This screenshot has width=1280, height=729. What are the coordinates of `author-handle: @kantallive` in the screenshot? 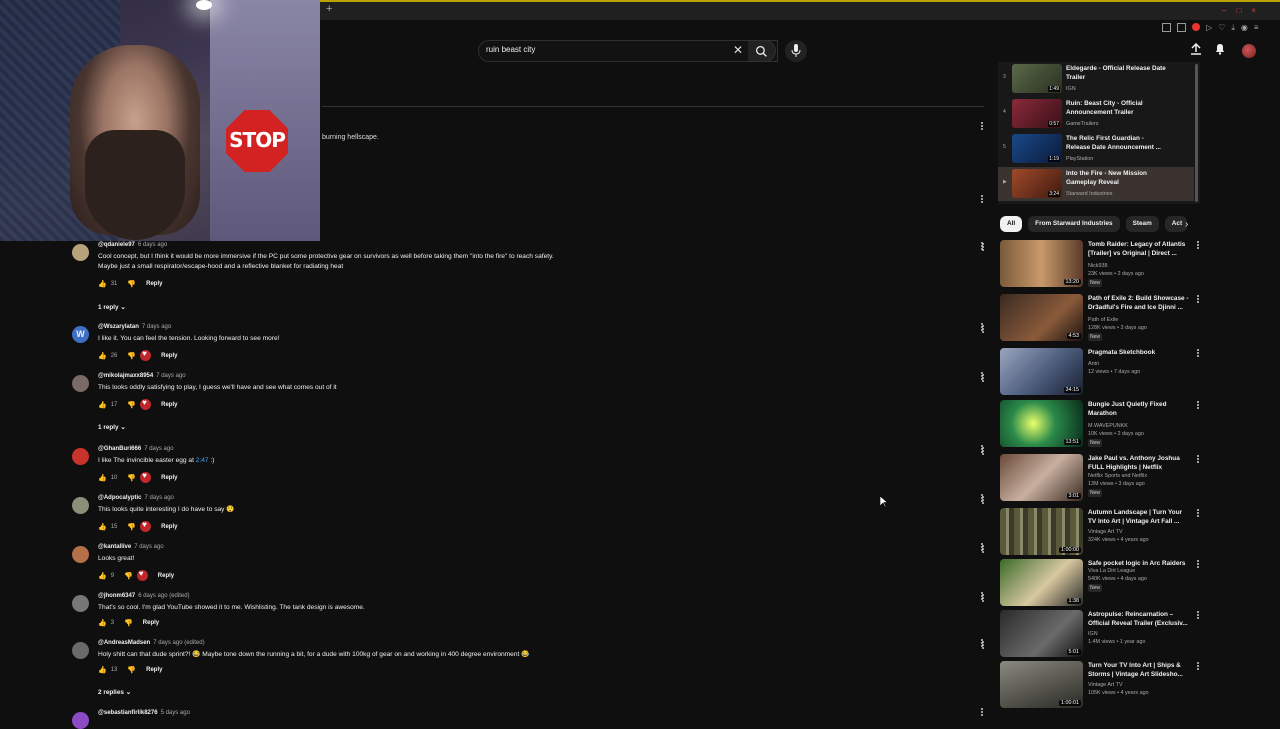 It's located at (114, 547).